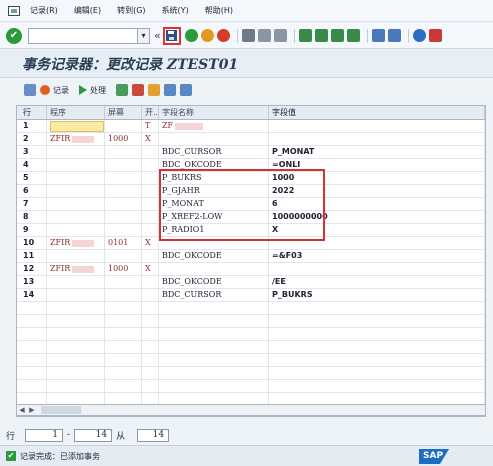  What do you see at coordinates (264, 35) in the screenshot?
I see `find-icon` at bounding box center [264, 35].